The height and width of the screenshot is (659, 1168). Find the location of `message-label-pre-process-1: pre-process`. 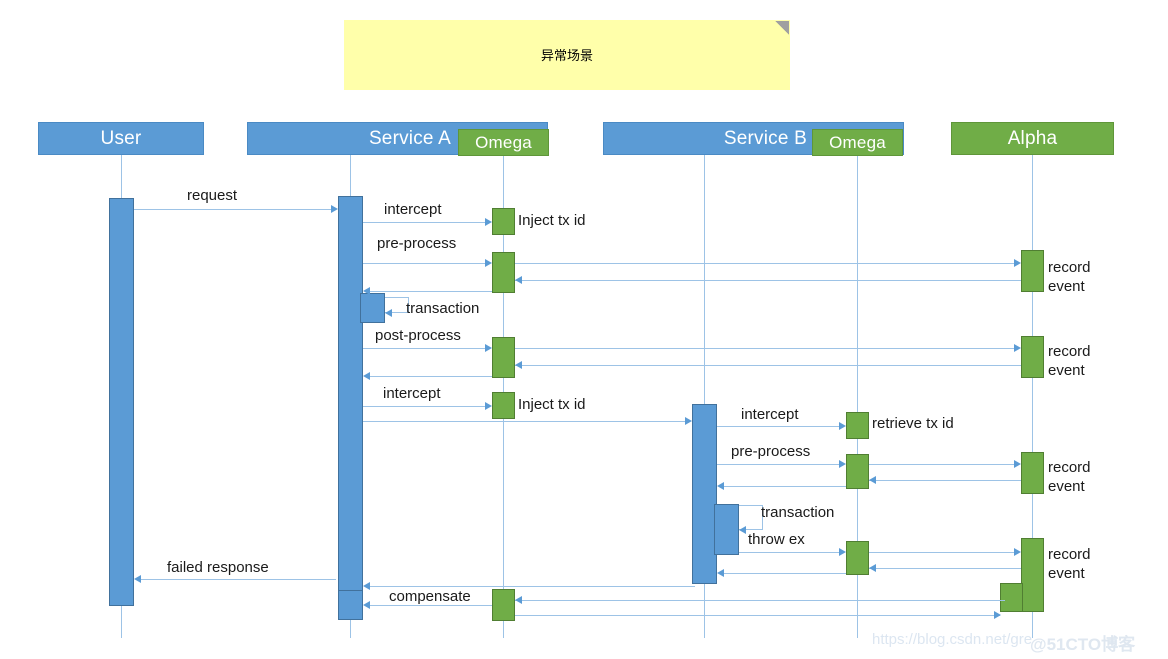

message-label-pre-process-1: pre-process is located at coordinates (417, 243).